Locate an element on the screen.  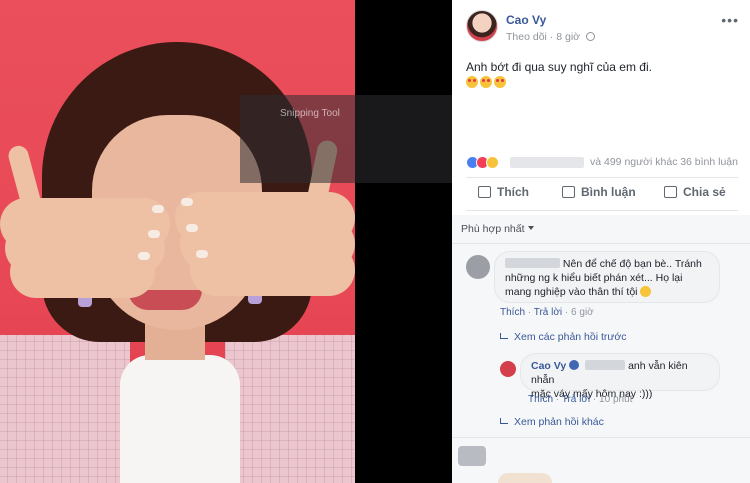
blazer-right is located at coordinates (290, 409).